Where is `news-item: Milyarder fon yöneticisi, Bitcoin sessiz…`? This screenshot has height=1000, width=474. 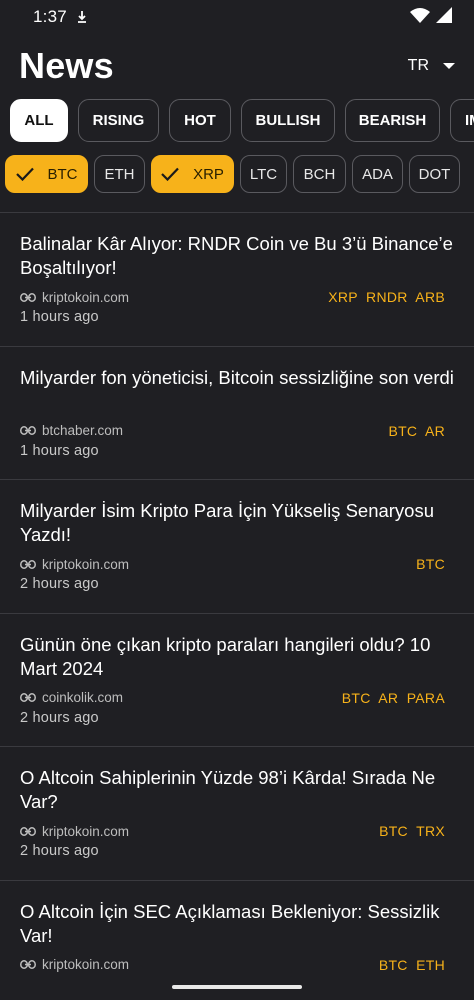
news-item: Milyarder fon yöneticisi, Bitcoin sessiz… is located at coordinates (237, 413).